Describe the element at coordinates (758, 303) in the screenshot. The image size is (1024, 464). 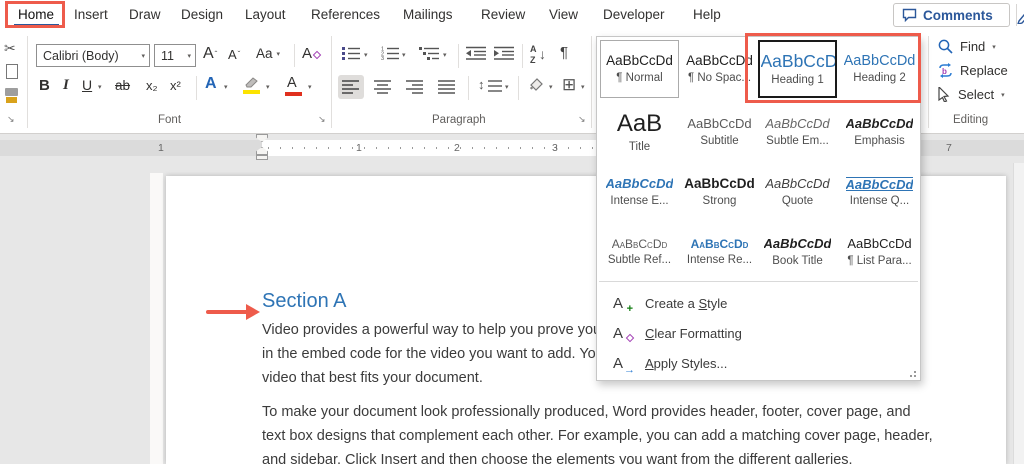
I see `create-style-menu-item: A + Create a Style` at that location.